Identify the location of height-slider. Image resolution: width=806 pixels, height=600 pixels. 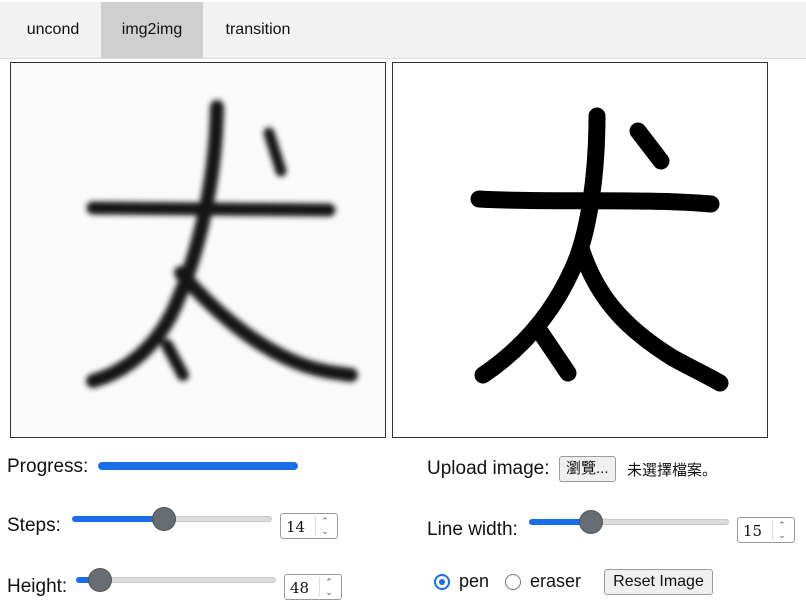
(176, 580).